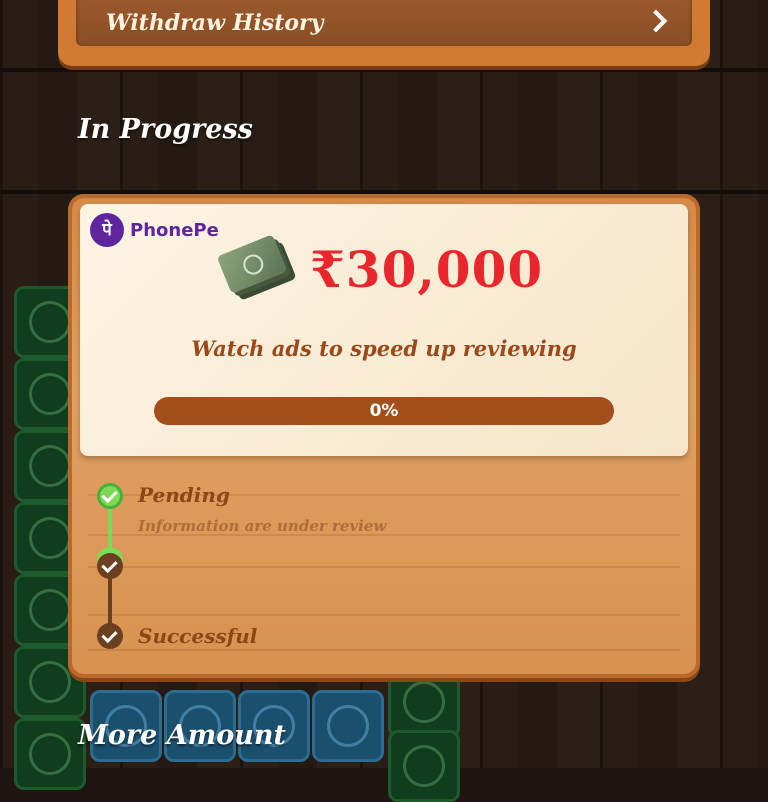 The width and height of the screenshot is (768, 802). Describe the element at coordinates (110, 566) in the screenshot. I see `step-mid-check-icon` at that location.